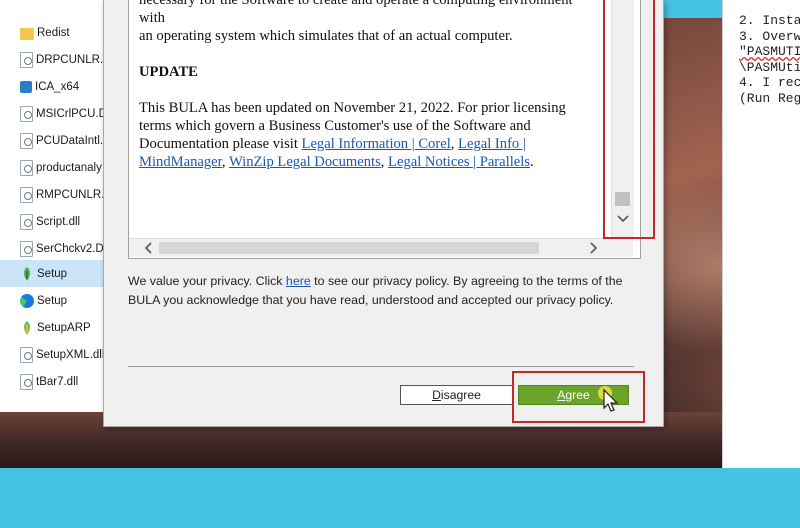 The height and width of the screenshot is (528, 800). I want to click on file-name: SetupXML.dll, so click(70, 354).